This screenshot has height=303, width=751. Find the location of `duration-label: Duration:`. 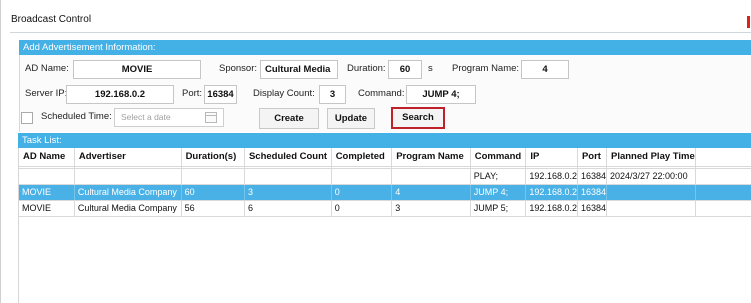

duration-label: Duration: is located at coordinates (366, 68).